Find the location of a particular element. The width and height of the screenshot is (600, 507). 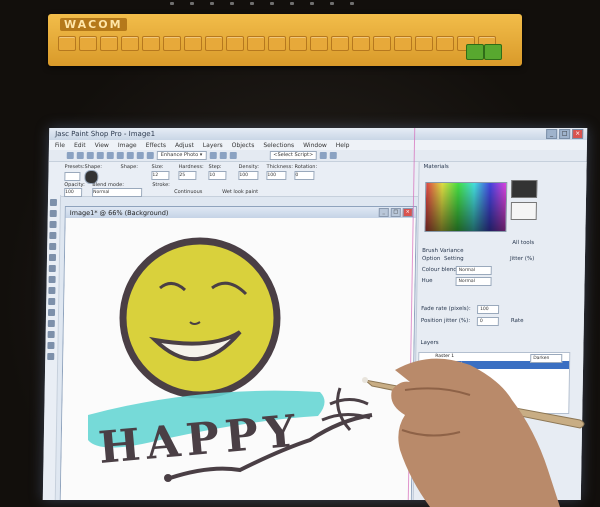

stylus-tip is located at coordinates (365, 380).